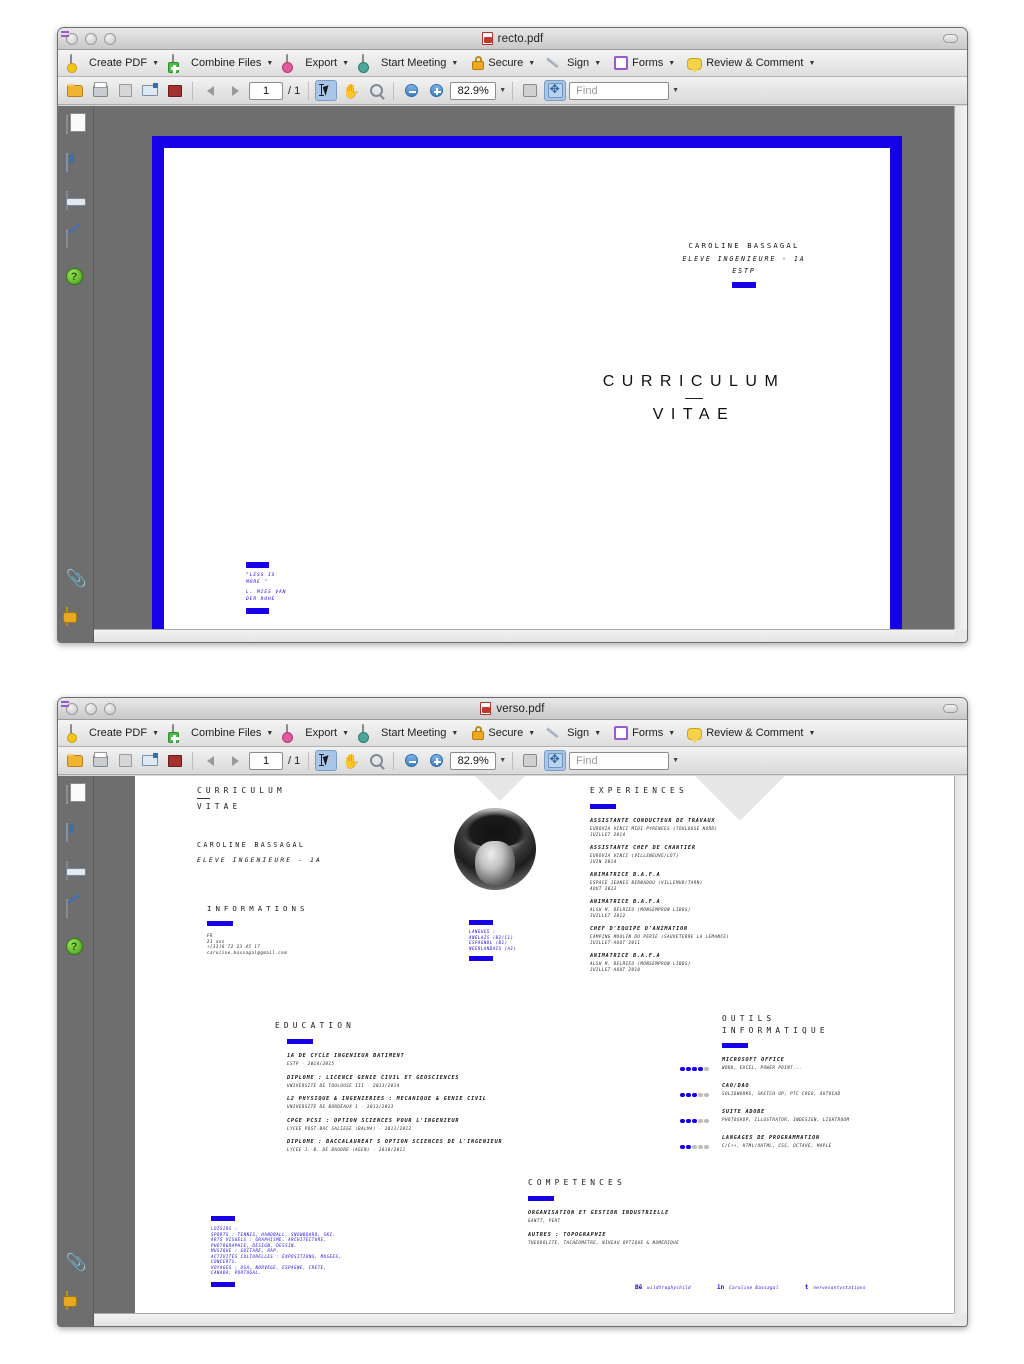 The height and width of the screenshot is (1364, 1024). Describe the element at coordinates (960, 1044) in the screenshot. I see `vertical-scrollbar-verso` at that location.